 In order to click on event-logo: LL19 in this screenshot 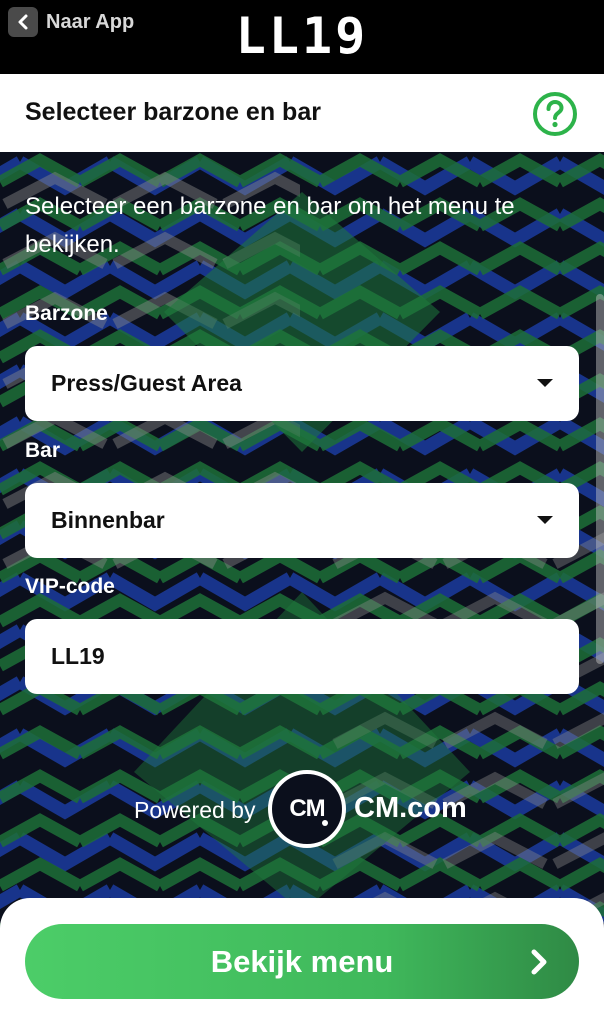, I will do `click(302, 36)`.